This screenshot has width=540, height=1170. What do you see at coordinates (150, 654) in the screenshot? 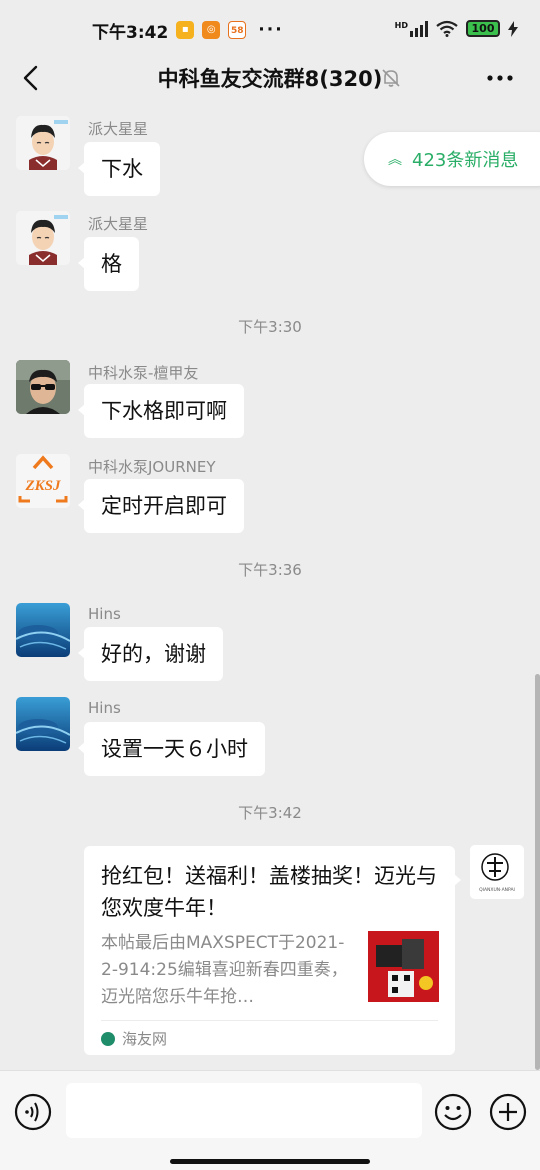
I see `message-bubble: 好的，谢谢` at bounding box center [150, 654].